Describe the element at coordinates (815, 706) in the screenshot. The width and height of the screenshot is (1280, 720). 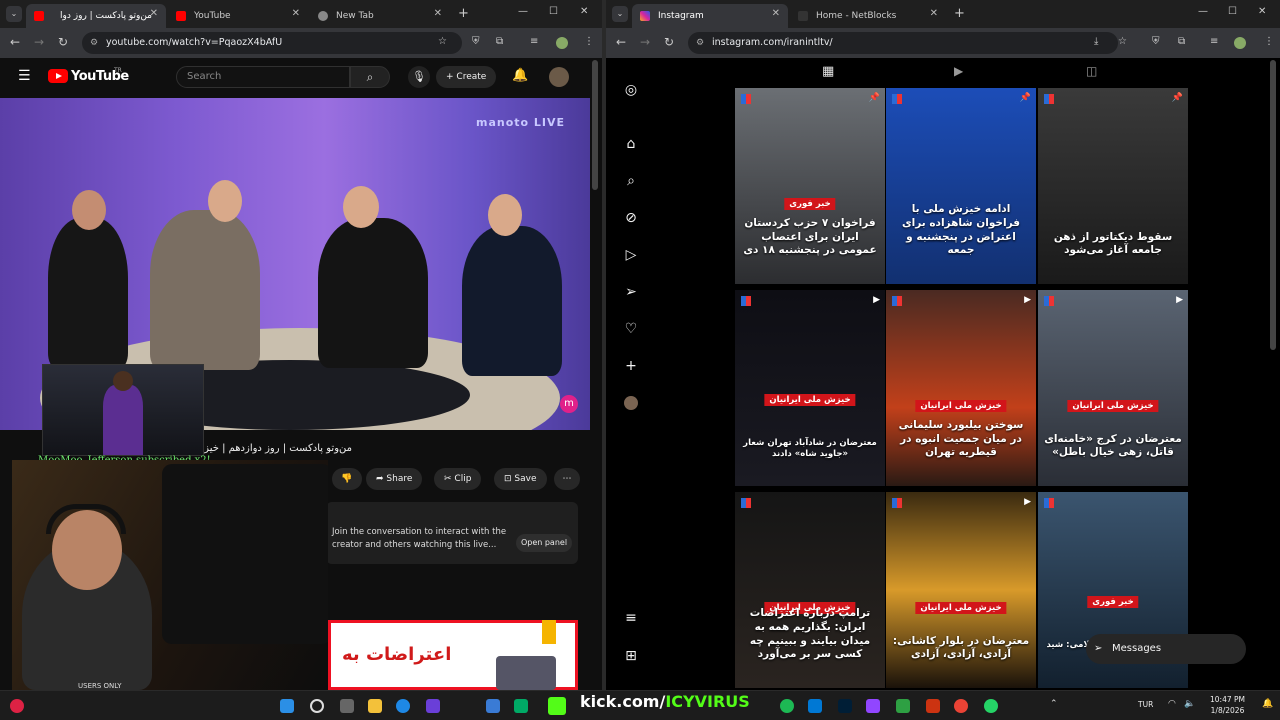
I see `vscode-icon` at that location.